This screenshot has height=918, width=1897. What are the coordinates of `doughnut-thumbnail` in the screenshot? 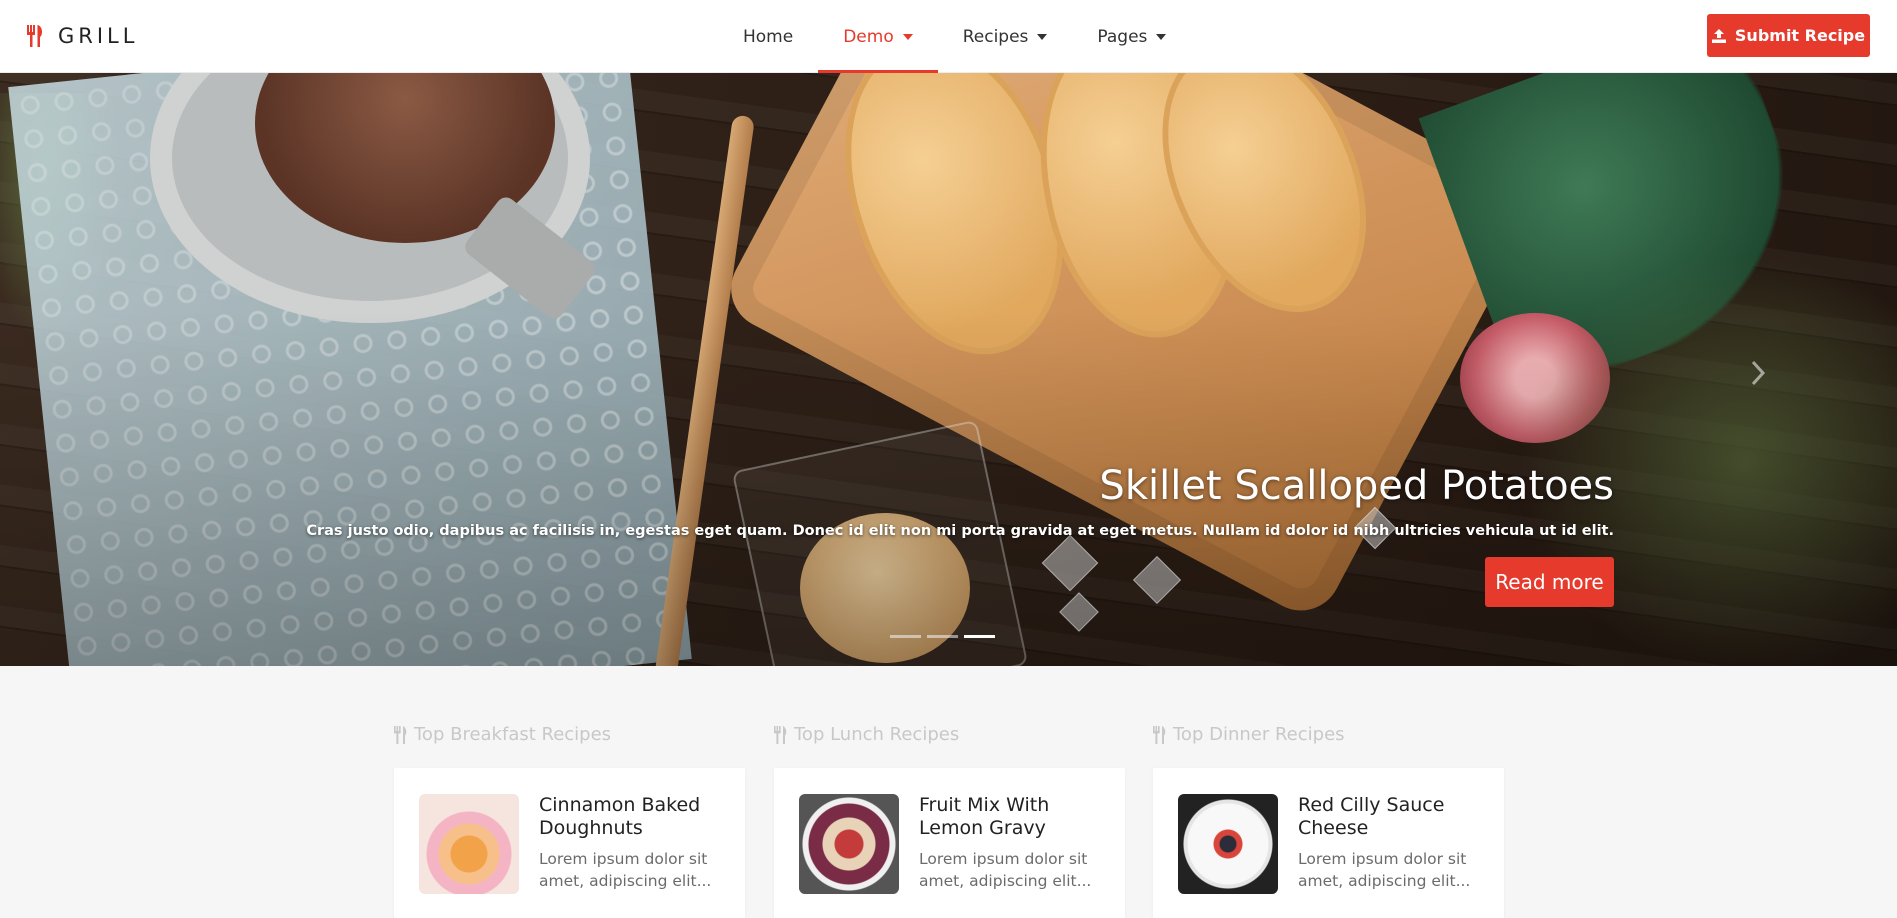 It's located at (469, 844).